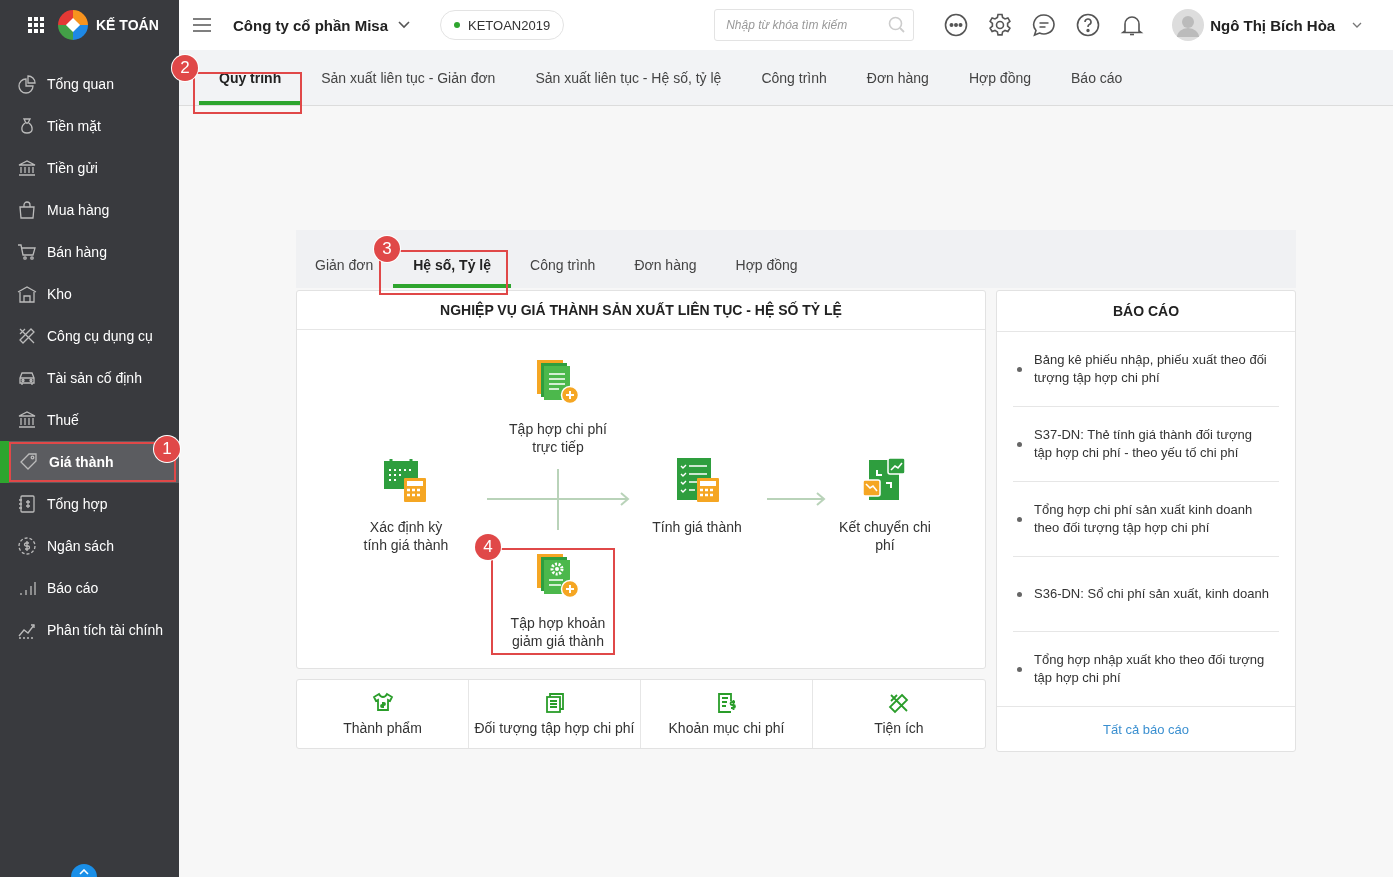 The height and width of the screenshot is (877, 1393). What do you see at coordinates (387, 249) in the screenshot?
I see `callout-badge: 3` at bounding box center [387, 249].